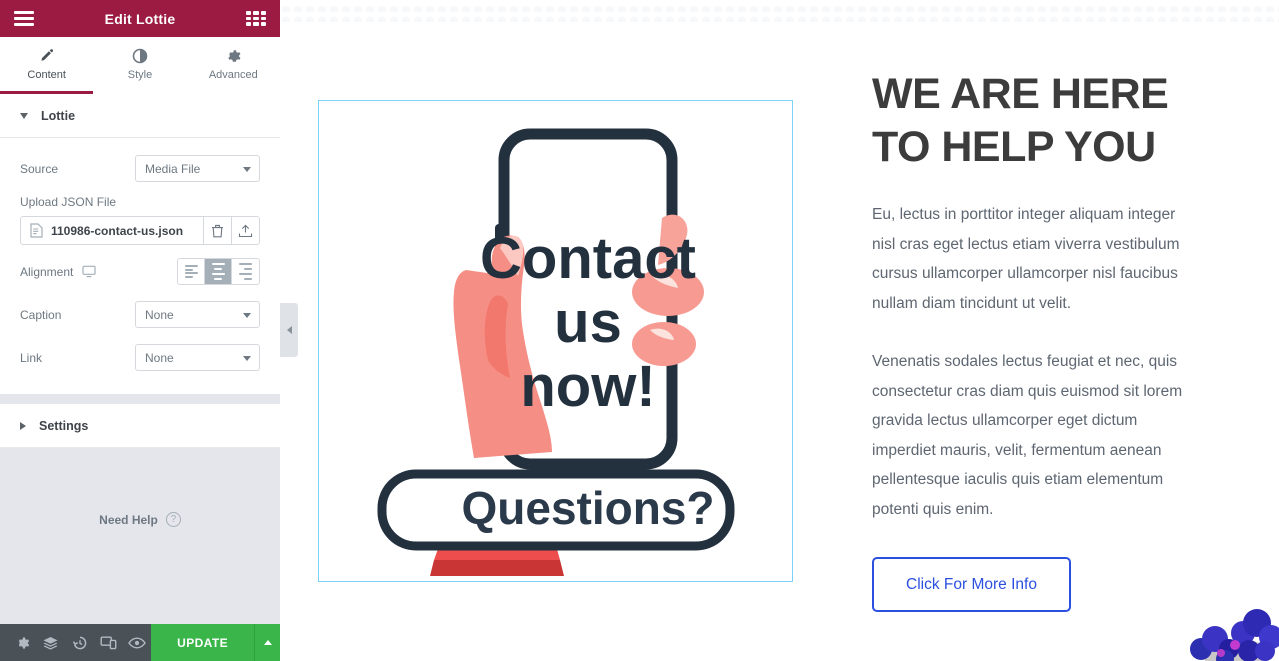 This screenshot has width=1279, height=661. What do you see at coordinates (173, 519) in the screenshot?
I see `question-circle-icon: ?` at bounding box center [173, 519].